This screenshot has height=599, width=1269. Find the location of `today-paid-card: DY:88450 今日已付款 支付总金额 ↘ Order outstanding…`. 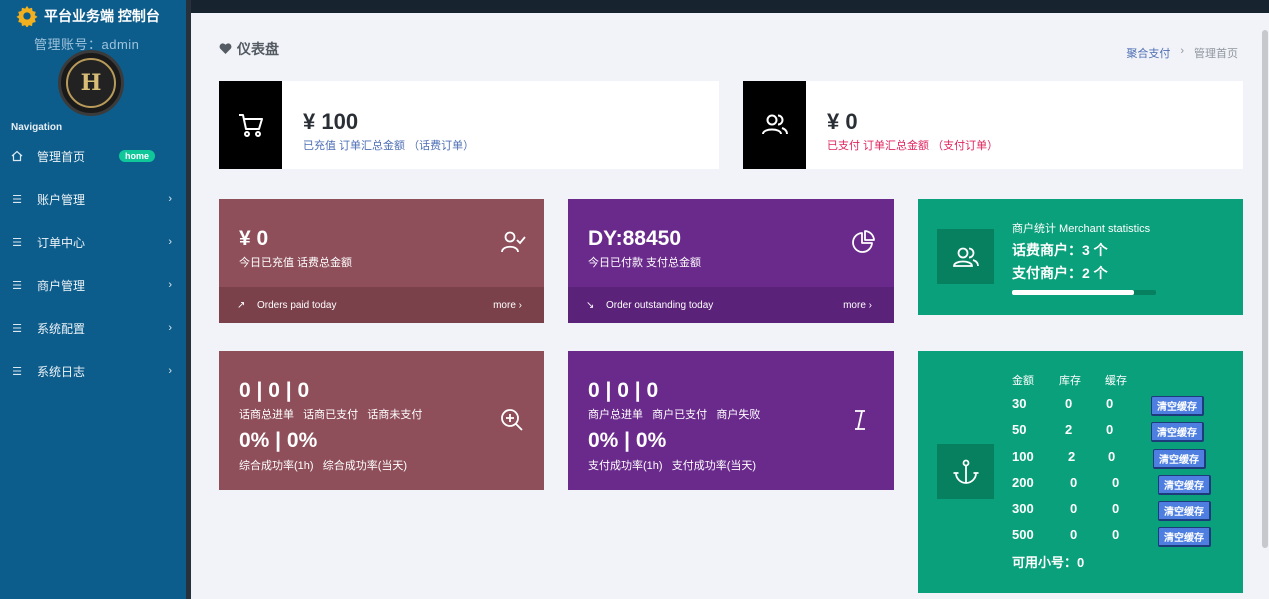

today-paid-card: DY:88450 今日已付款 支付总金额 ↘ Order outstanding… is located at coordinates (731, 261).